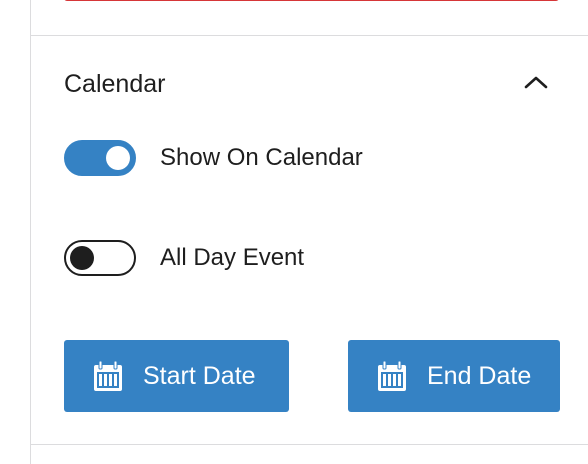  What do you see at coordinates (232, 257) in the screenshot?
I see `all-day-event-label: All Day Event` at bounding box center [232, 257].